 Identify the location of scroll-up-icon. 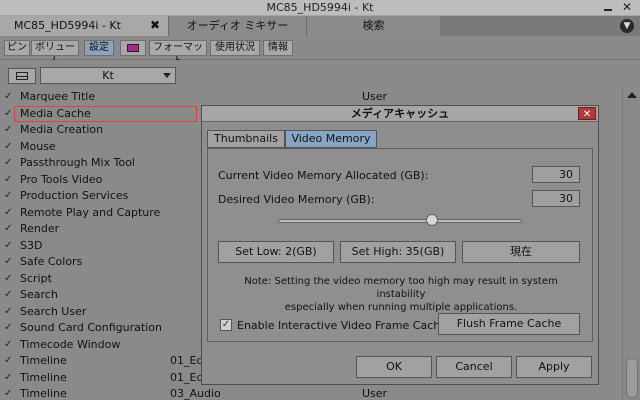
(632, 95).